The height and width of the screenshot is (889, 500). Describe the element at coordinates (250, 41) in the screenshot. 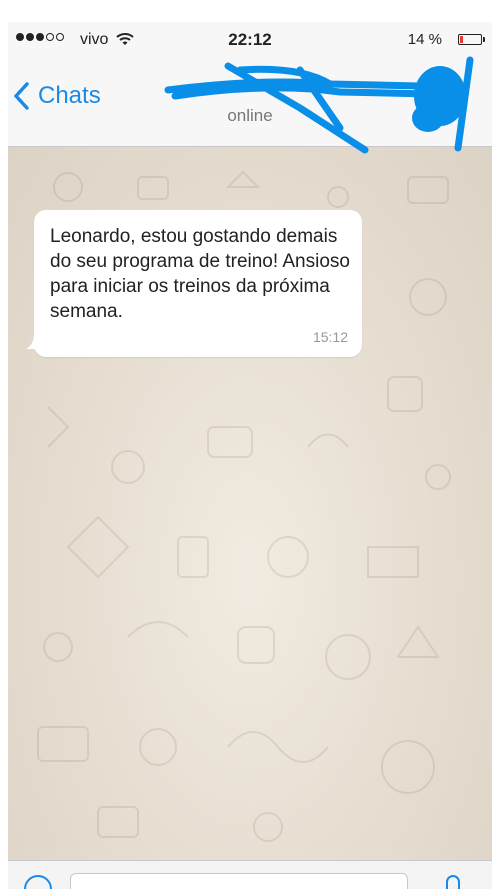

I see `status-bar: vivo 22:12 14 %` at that location.